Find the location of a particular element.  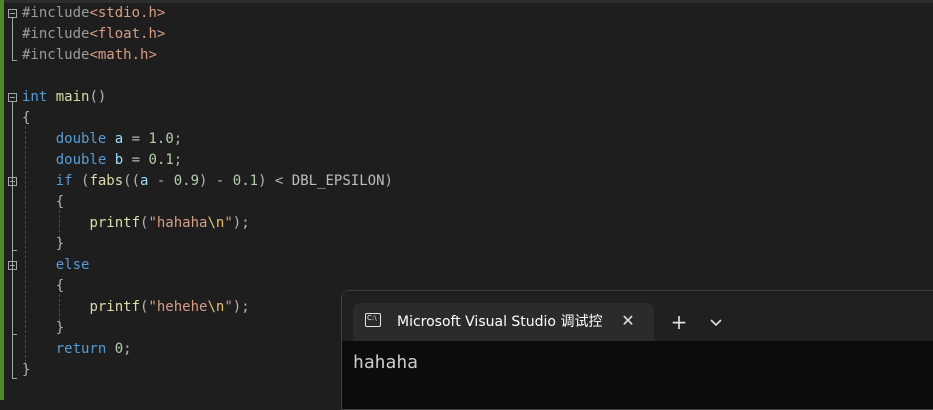

code-token: ) < is located at coordinates (275, 181).